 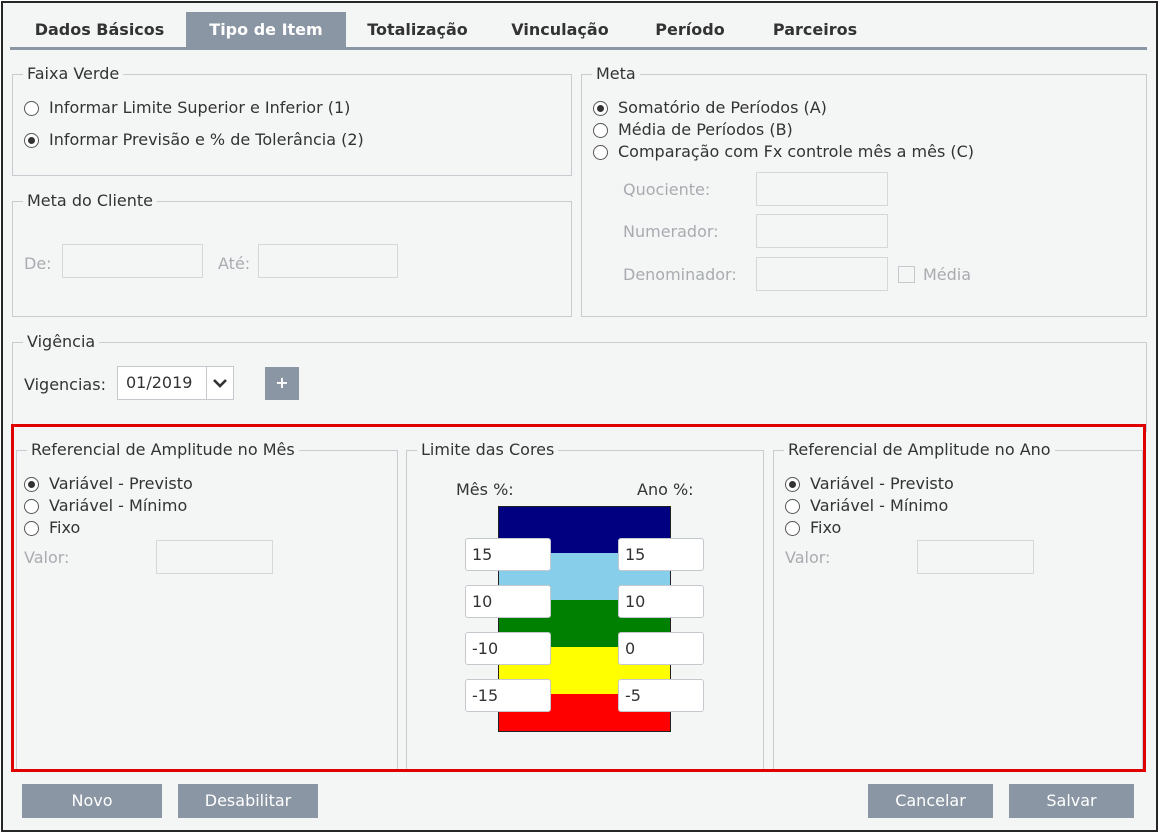 What do you see at coordinates (600, 152) in the screenshot?
I see `meta-radio-c` at bounding box center [600, 152].